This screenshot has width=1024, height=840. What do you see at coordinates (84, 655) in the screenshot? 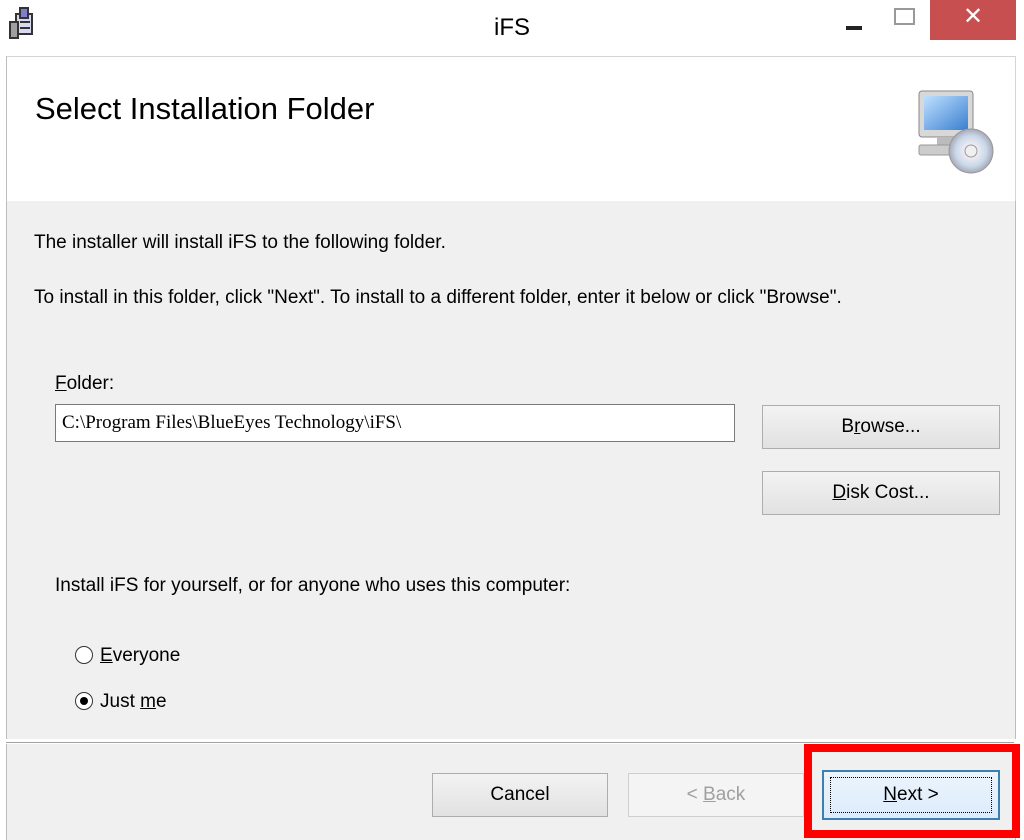
I see `everyone-radio` at bounding box center [84, 655].